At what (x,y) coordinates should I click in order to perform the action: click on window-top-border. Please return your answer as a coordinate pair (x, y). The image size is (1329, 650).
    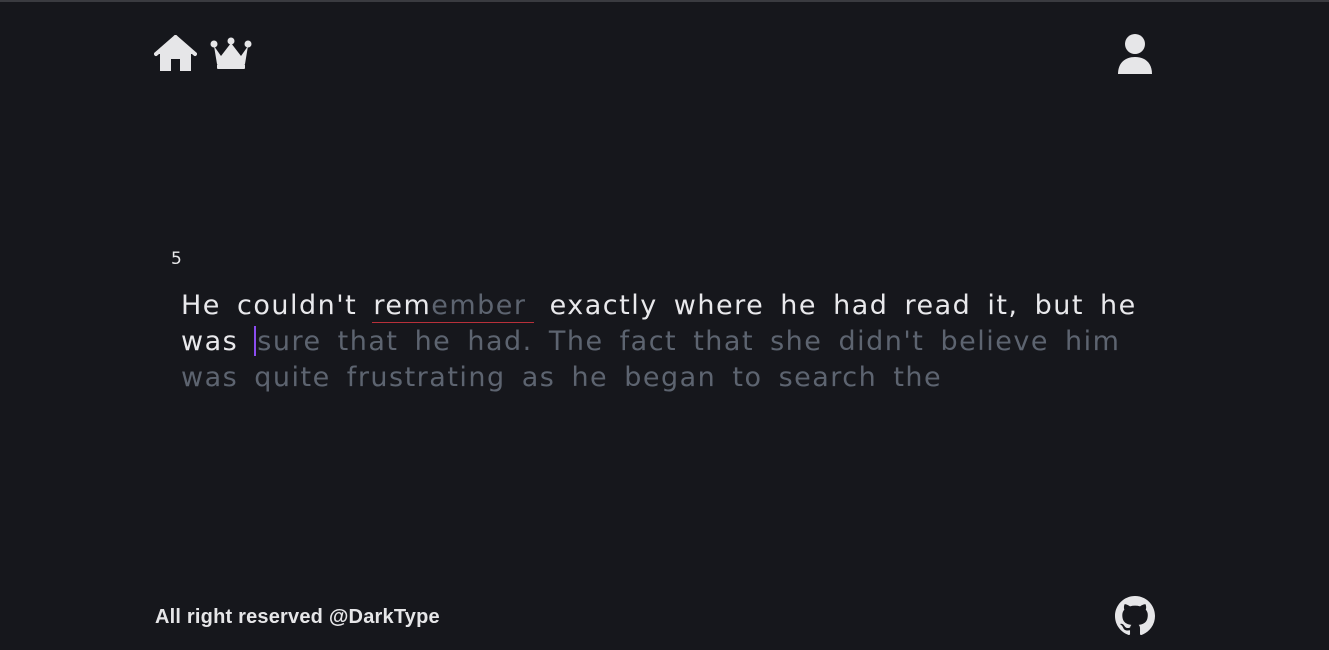
    Looking at the image, I should click on (664, 1).